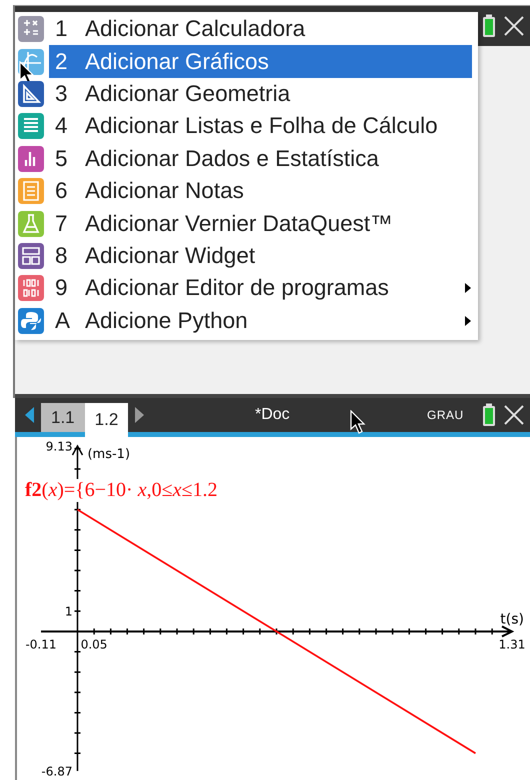 Image resolution: width=530 pixels, height=780 pixels. Describe the element at coordinates (260, 320) in the screenshot. I see `menu-item: A Adicione Python` at that location.